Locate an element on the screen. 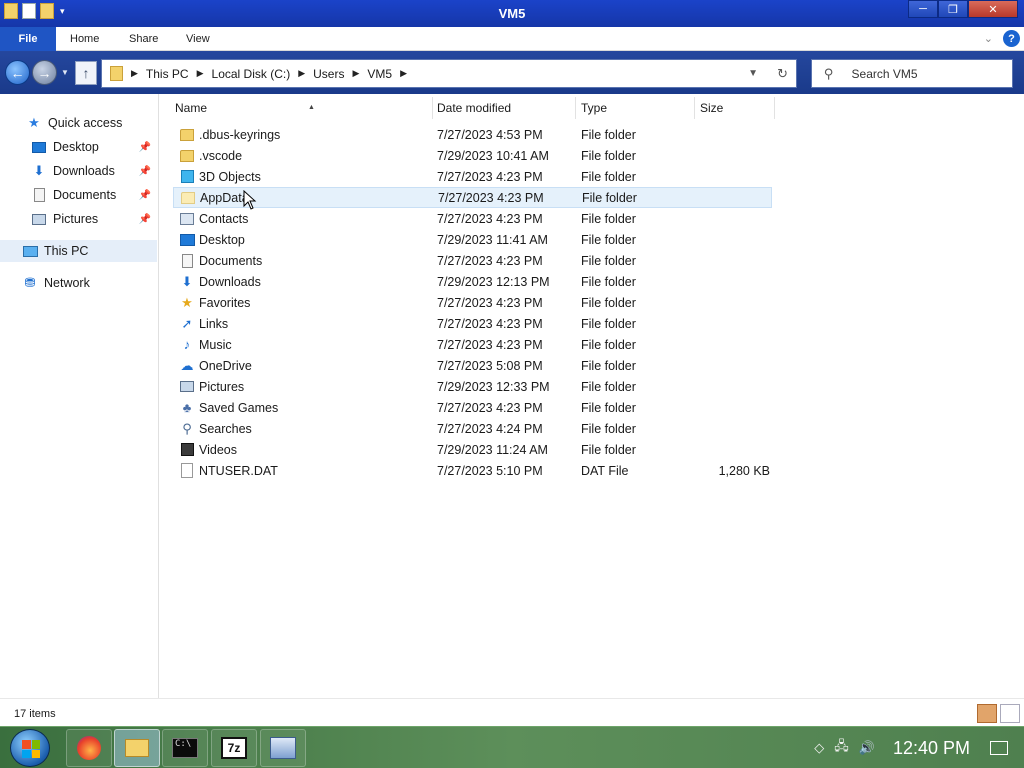  file-row: ⚲ Searches 7/27/2023 4:24 PM File folder is located at coordinates (472, 428).